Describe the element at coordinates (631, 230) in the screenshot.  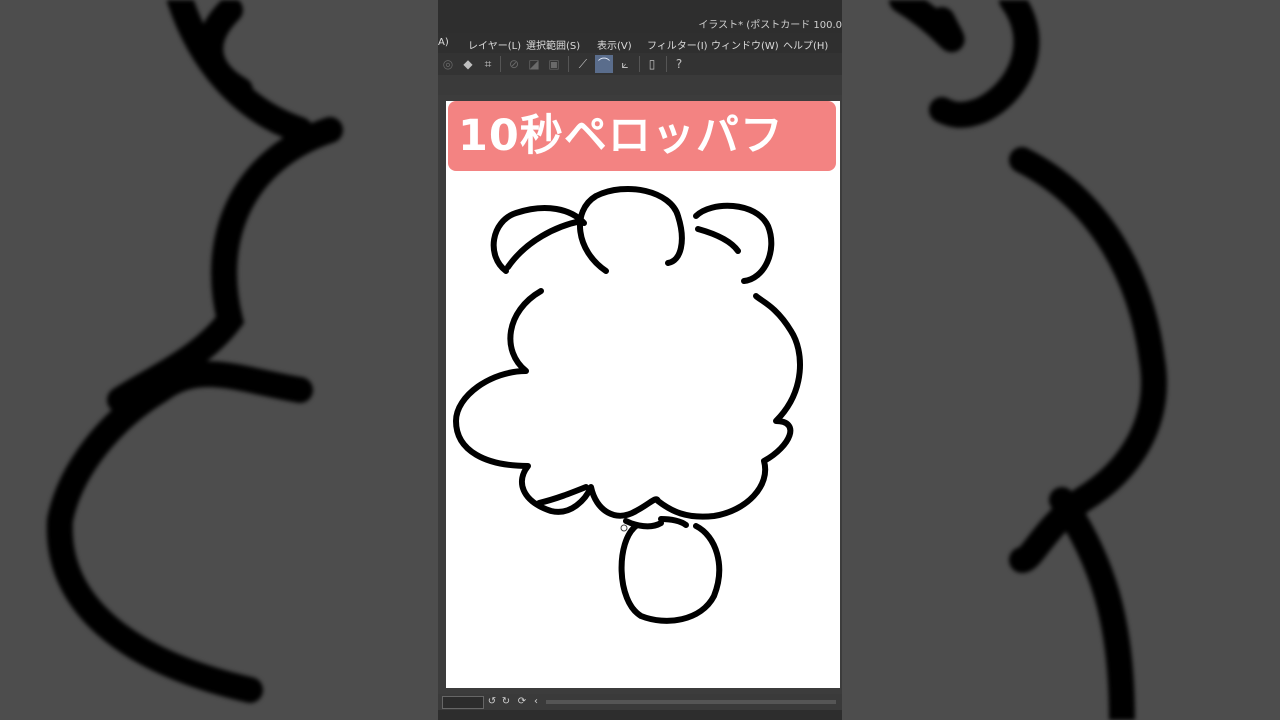
I see `top-bump-stroke` at that location.